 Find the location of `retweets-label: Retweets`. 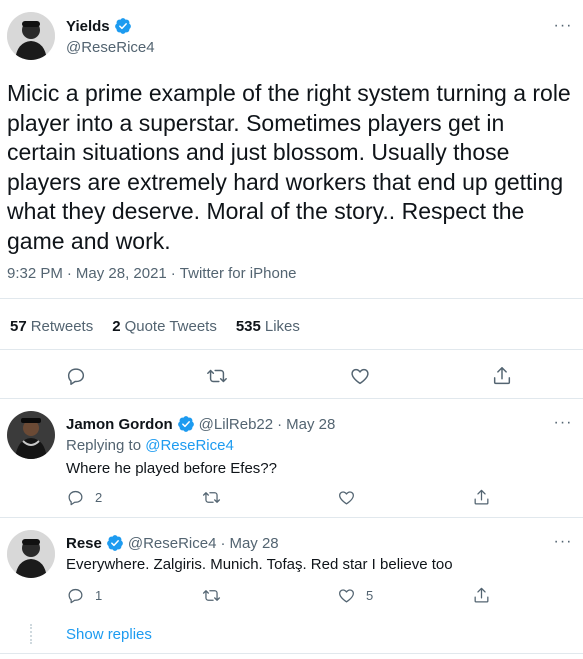

retweets-label: Retweets is located at coordinates (62, 326).